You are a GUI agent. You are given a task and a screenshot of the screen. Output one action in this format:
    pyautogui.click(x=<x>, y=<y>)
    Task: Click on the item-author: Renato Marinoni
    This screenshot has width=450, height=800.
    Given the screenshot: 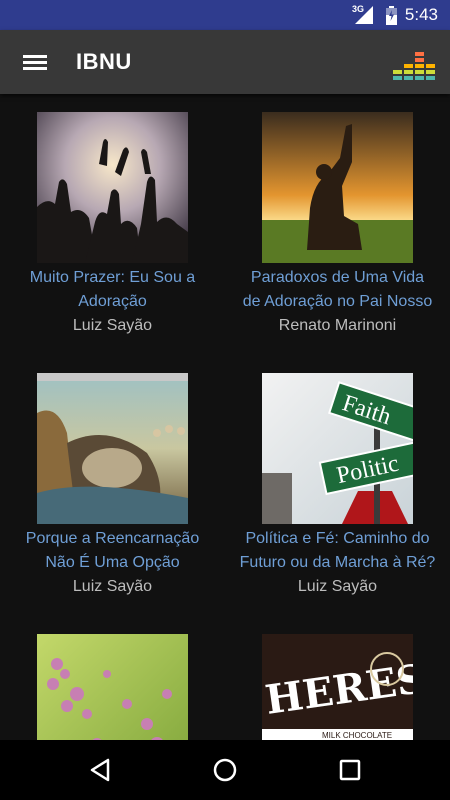 What is the action you would take?
    pyautogui.click(x=337, y=325)
    